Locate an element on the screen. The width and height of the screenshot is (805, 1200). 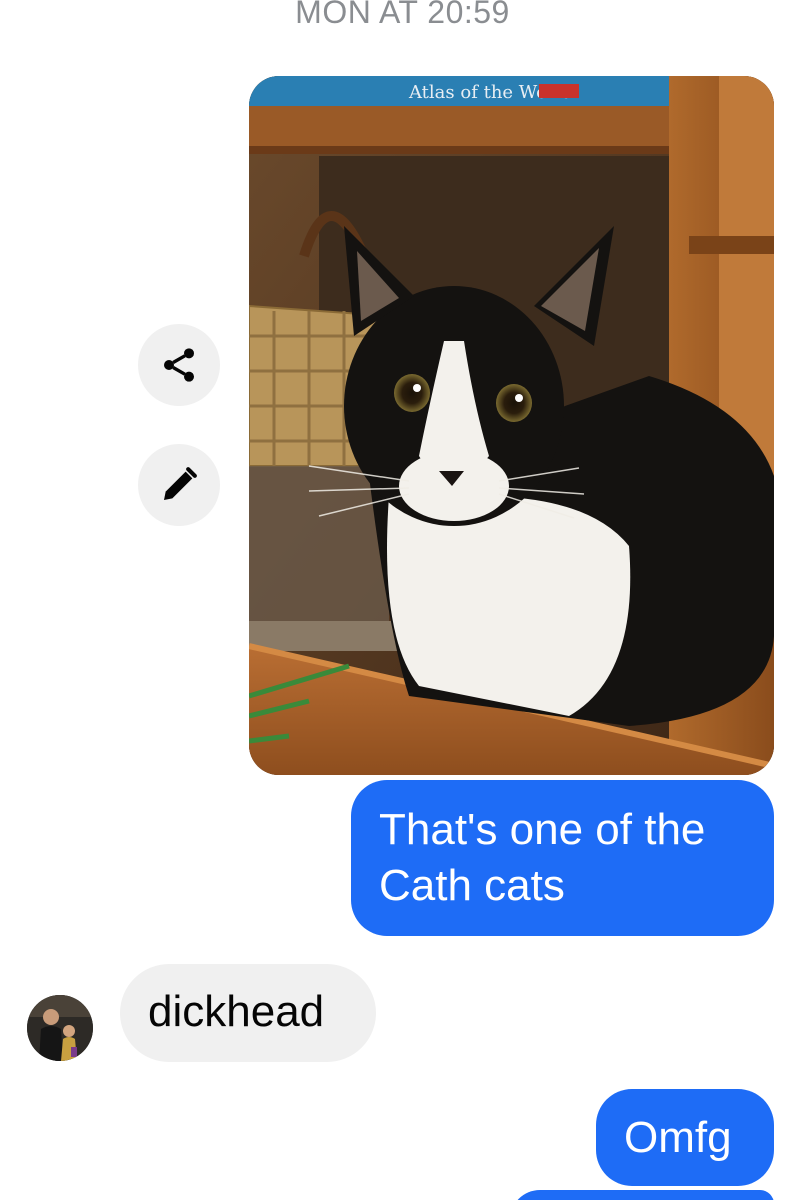
avatar-photo is located at coordinates (60, 1028).